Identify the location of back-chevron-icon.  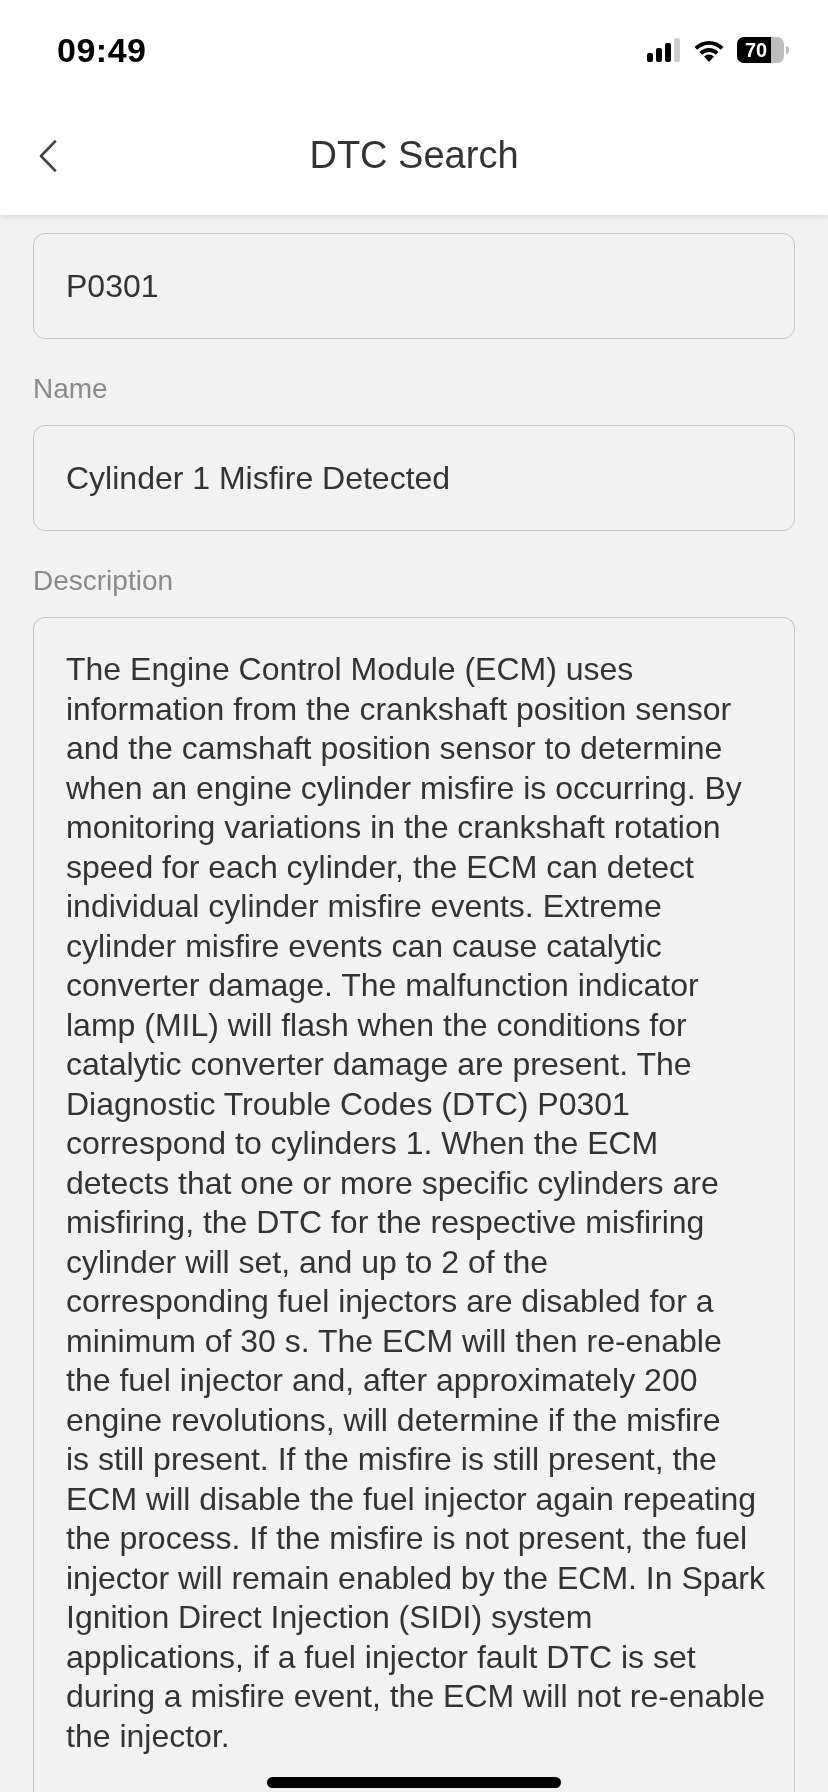
(48, 155).